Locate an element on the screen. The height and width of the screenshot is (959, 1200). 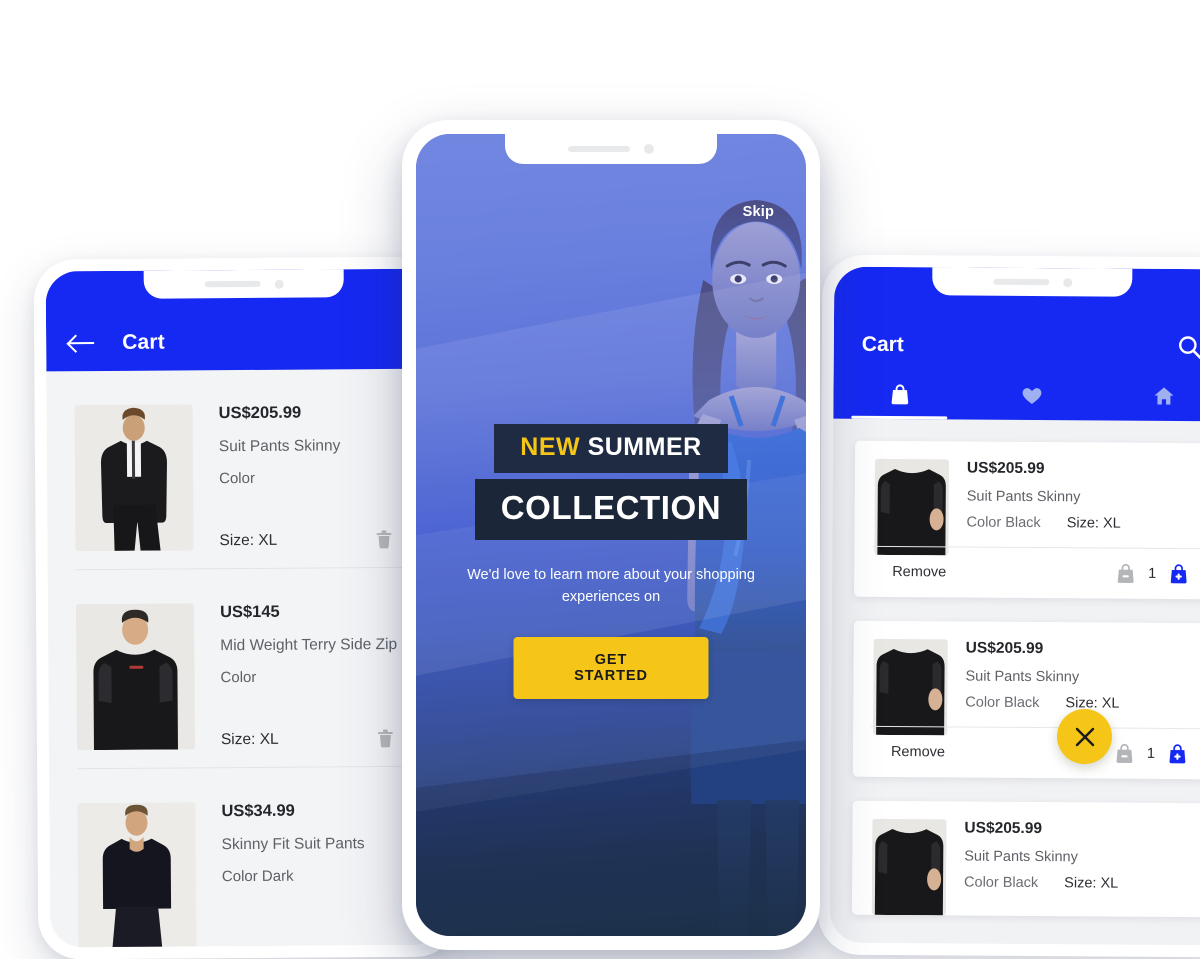
headline-collection-word: COLLECTION is located at coordinates (611, 507).